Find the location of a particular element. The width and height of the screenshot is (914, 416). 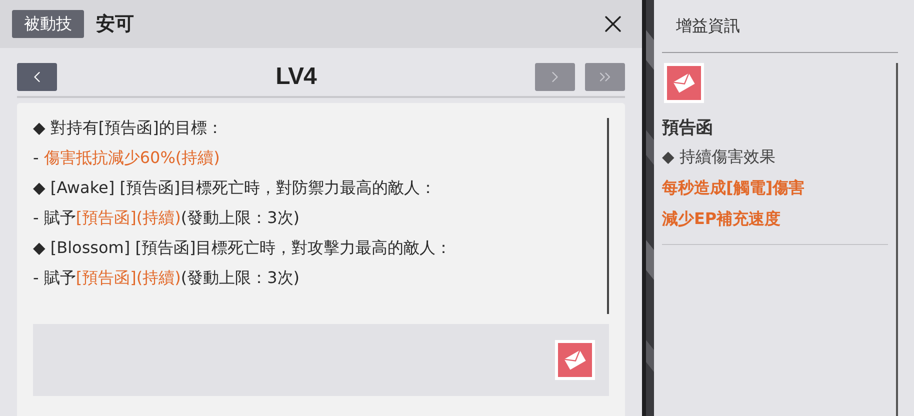

description-line: ◆ [Awake] [預告函]目標死亡時，對防禦力最高的敵人： is located at coordinates (235, 188).